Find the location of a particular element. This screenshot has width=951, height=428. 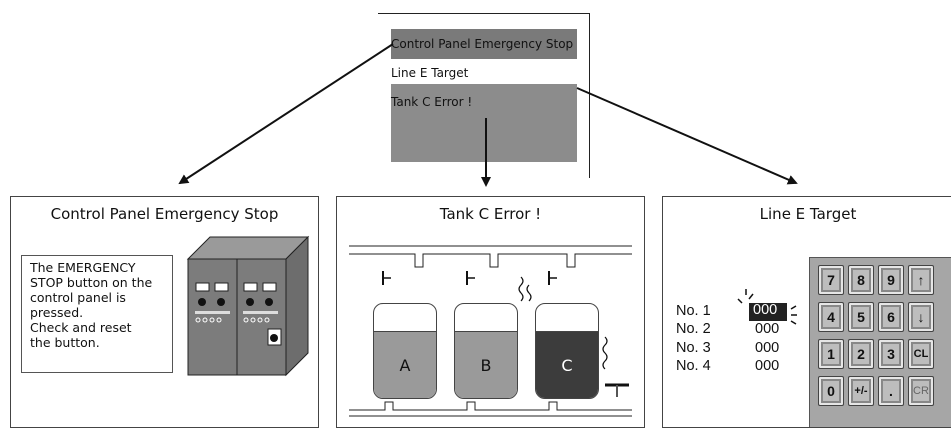

control-cabinet-icon is located at coordinates (248, 306).